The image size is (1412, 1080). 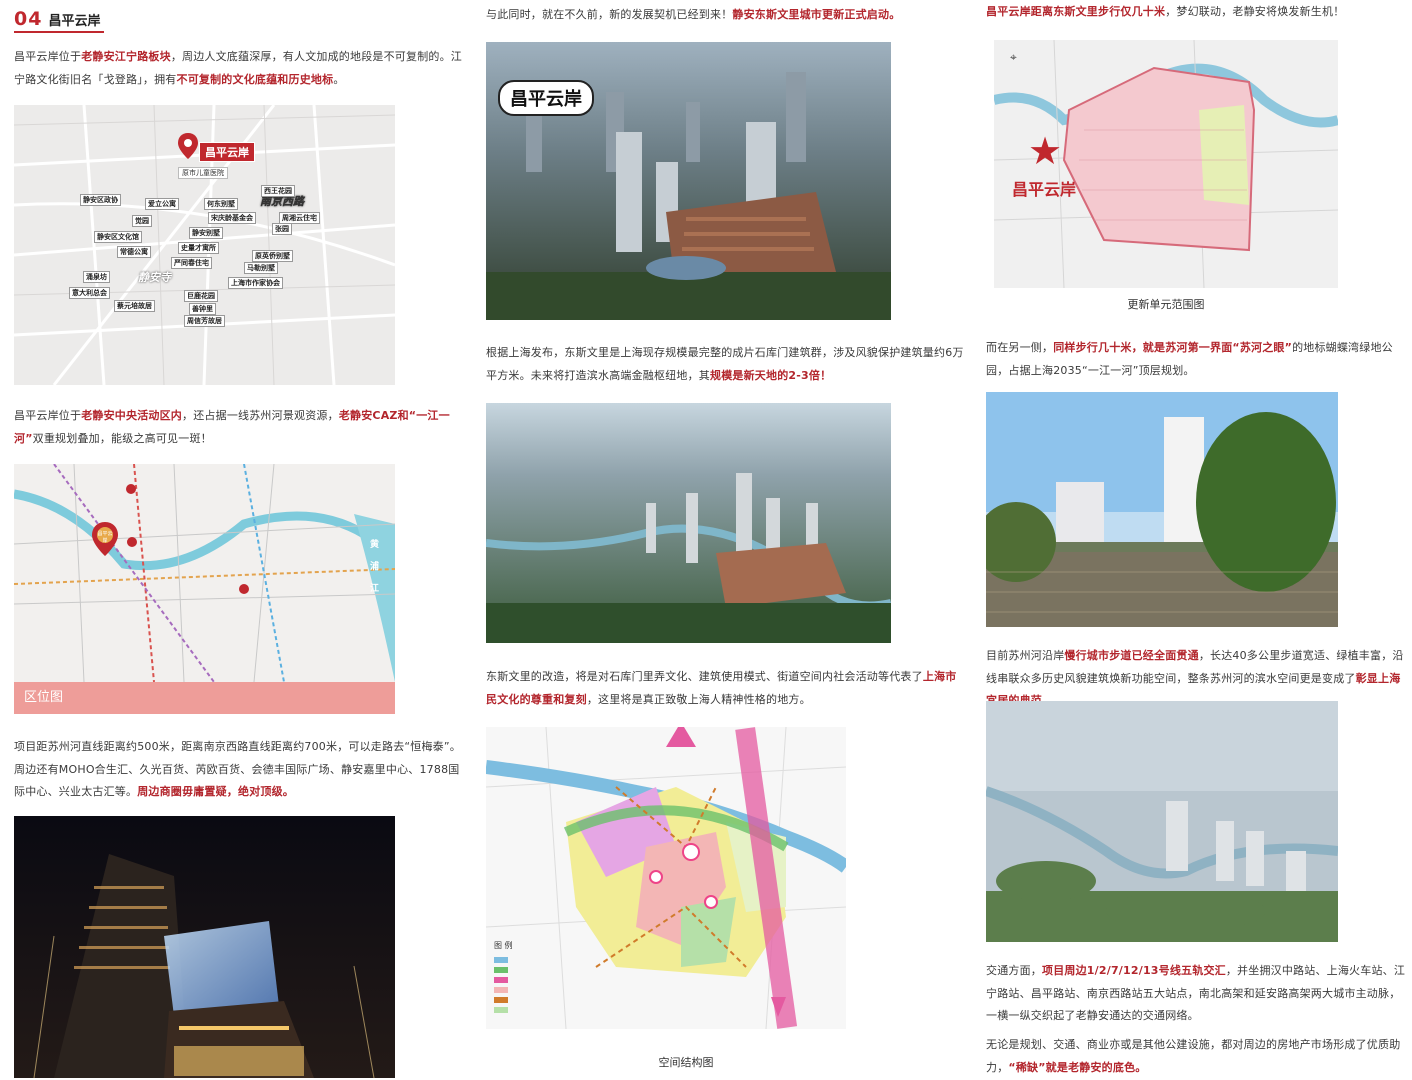 I want to click on distance-paragraph: 昌平云岸距离东斯文里步行仅几十米，梦幻联动，老静安将焕发新生机！, so click(x=1196, y=12).